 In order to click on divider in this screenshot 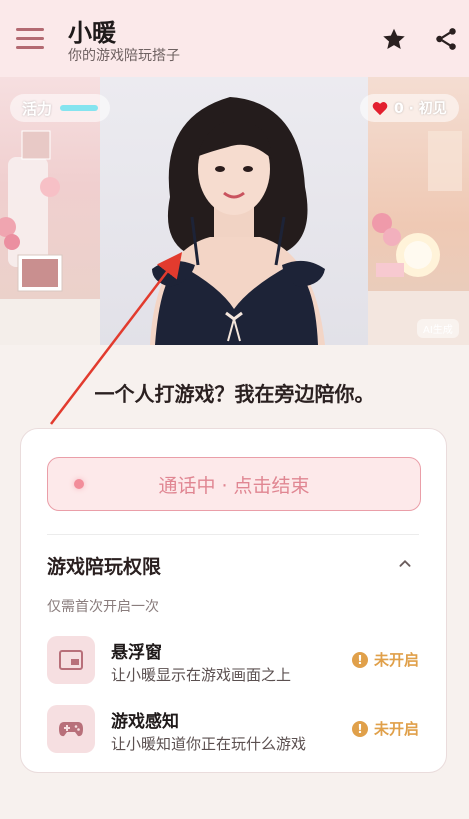, I will do `click(233, 534)`.